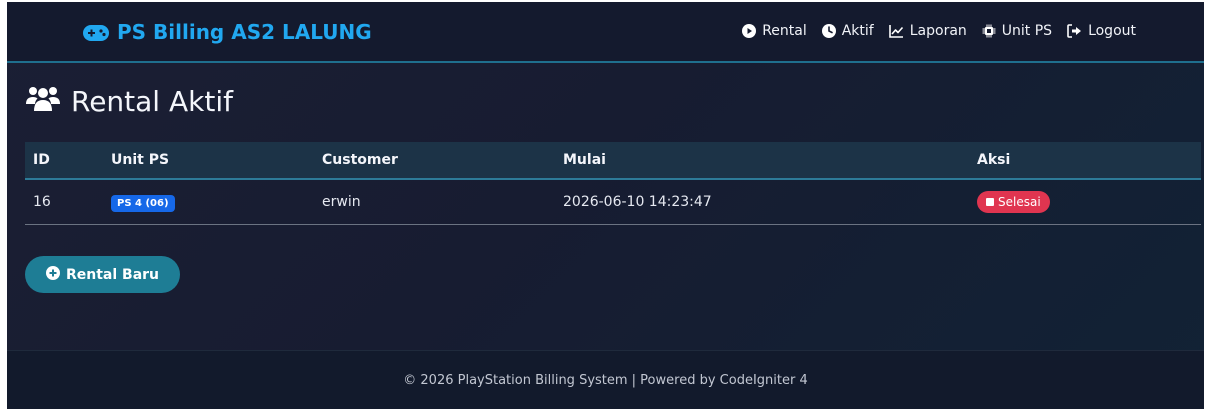 Image resolution: width=1217 pixels, height=409 pixels. What do you see at coordinates (341, 202) in the screenshot?
I see `cell-customer: erwin` at bounding box center [341, 202].